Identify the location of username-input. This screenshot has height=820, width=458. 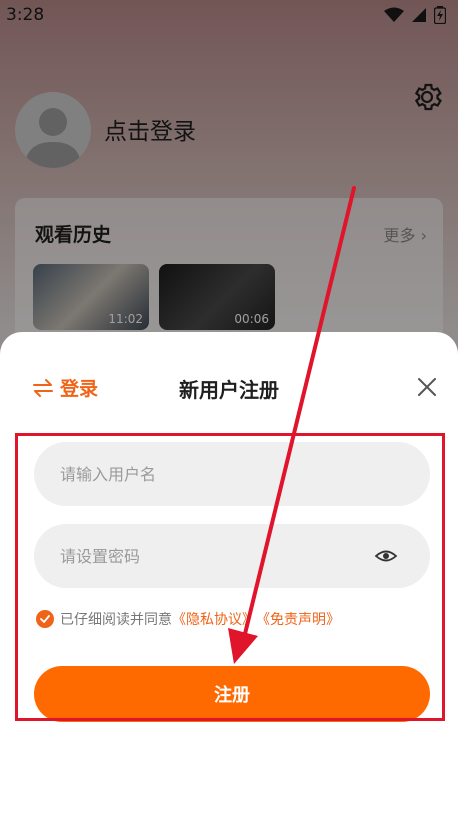
(232, 474).